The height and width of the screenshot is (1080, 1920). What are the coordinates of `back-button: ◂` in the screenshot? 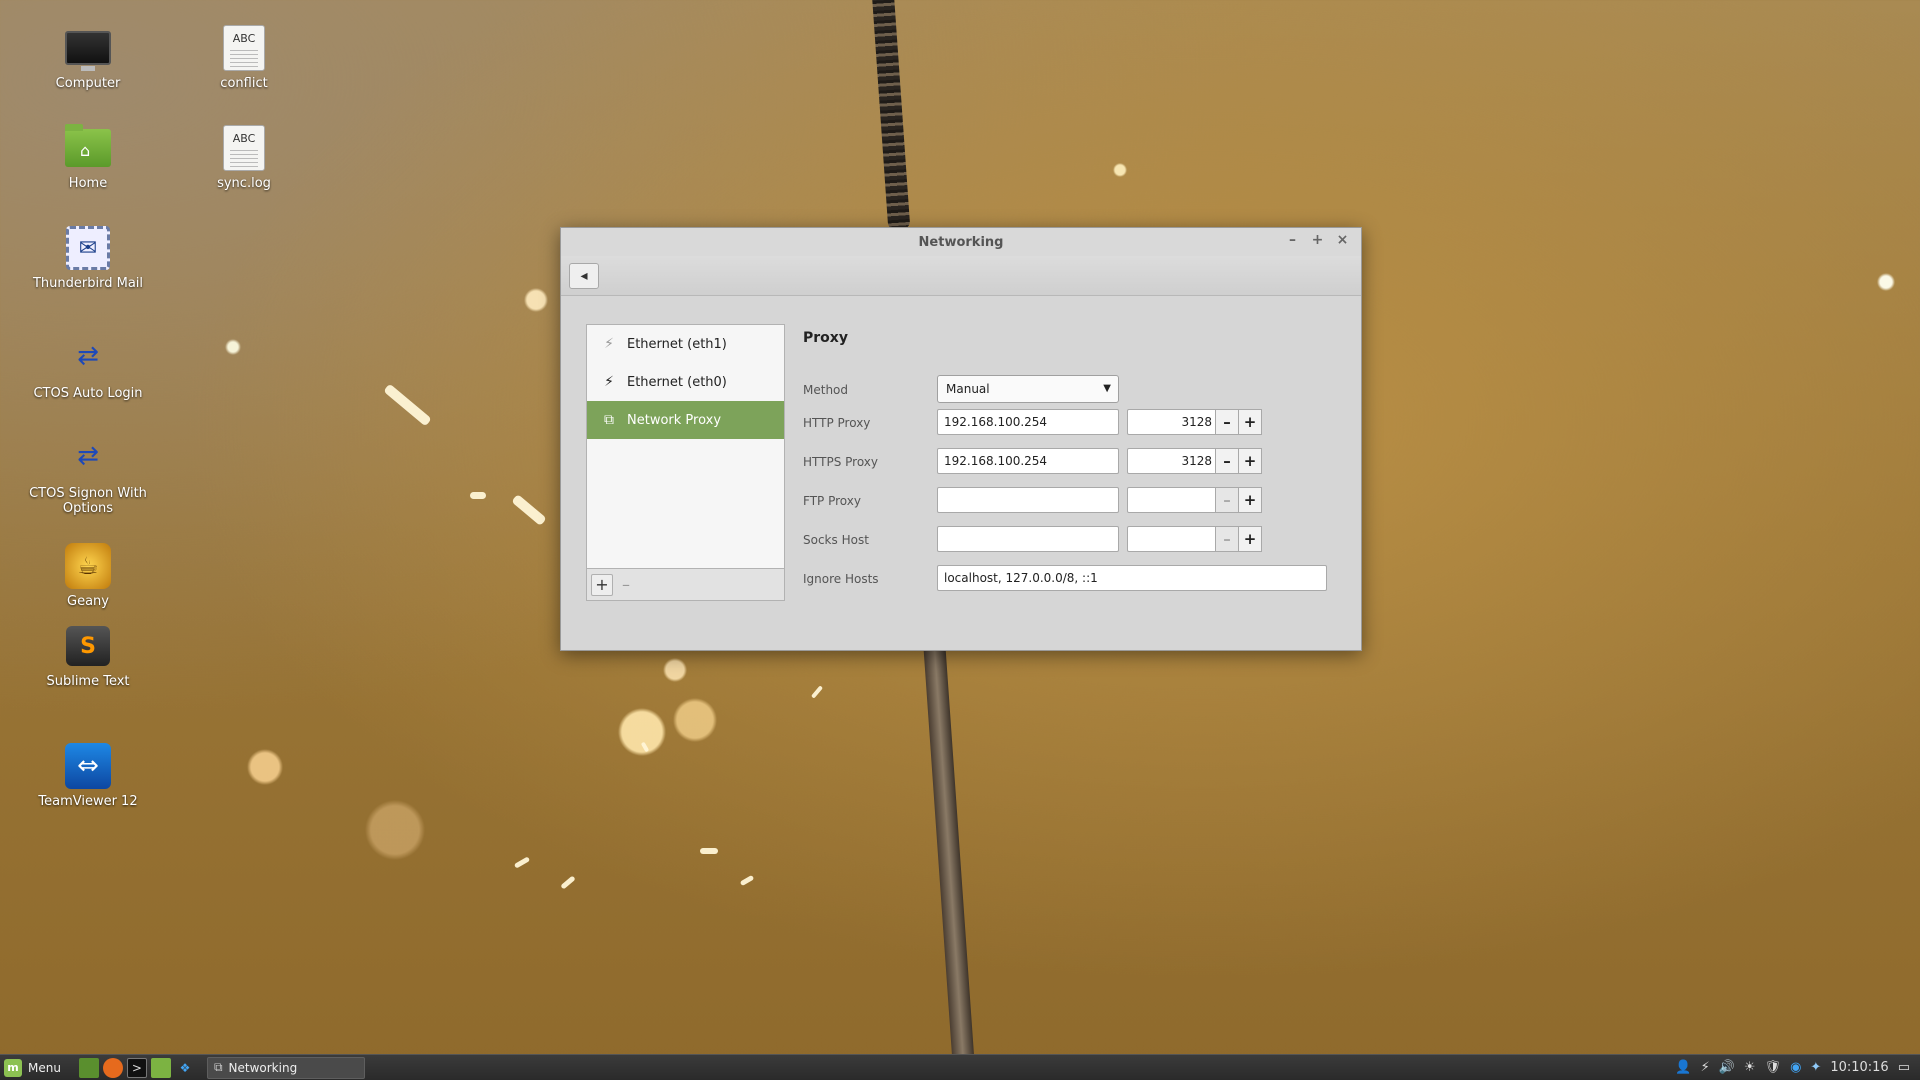 It's located at (584, 275).